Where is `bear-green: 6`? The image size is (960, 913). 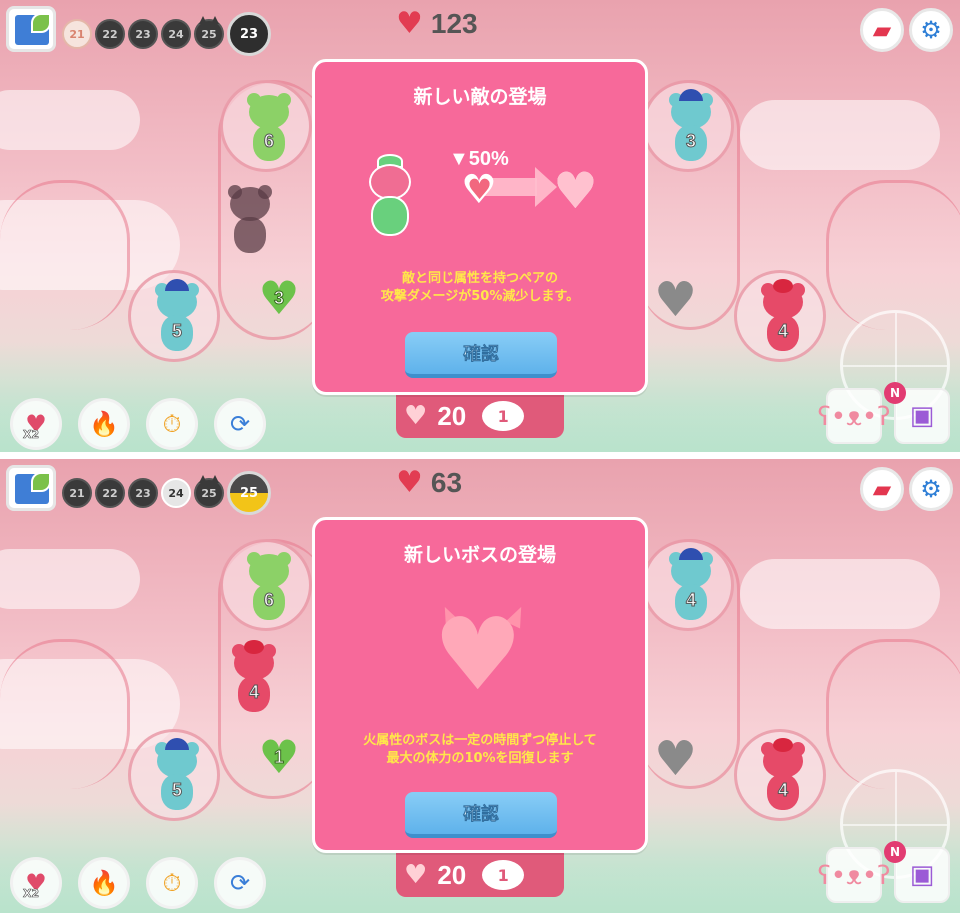 bear-green: 6 is located at coordinates (269, 587).